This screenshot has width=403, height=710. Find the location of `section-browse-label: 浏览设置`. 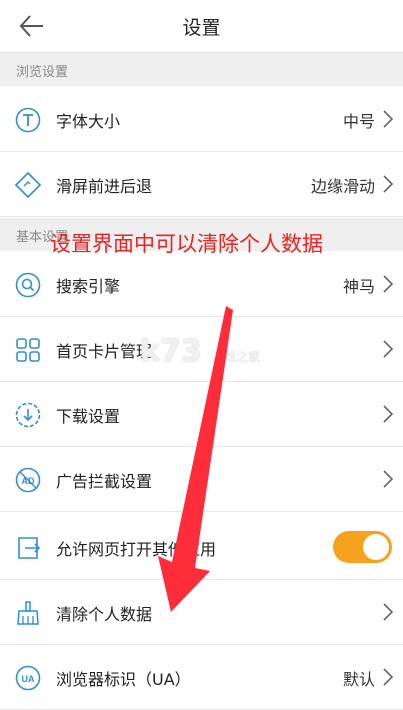

section-browse-label: 浏览设置 is located at coordinates (42, 72).